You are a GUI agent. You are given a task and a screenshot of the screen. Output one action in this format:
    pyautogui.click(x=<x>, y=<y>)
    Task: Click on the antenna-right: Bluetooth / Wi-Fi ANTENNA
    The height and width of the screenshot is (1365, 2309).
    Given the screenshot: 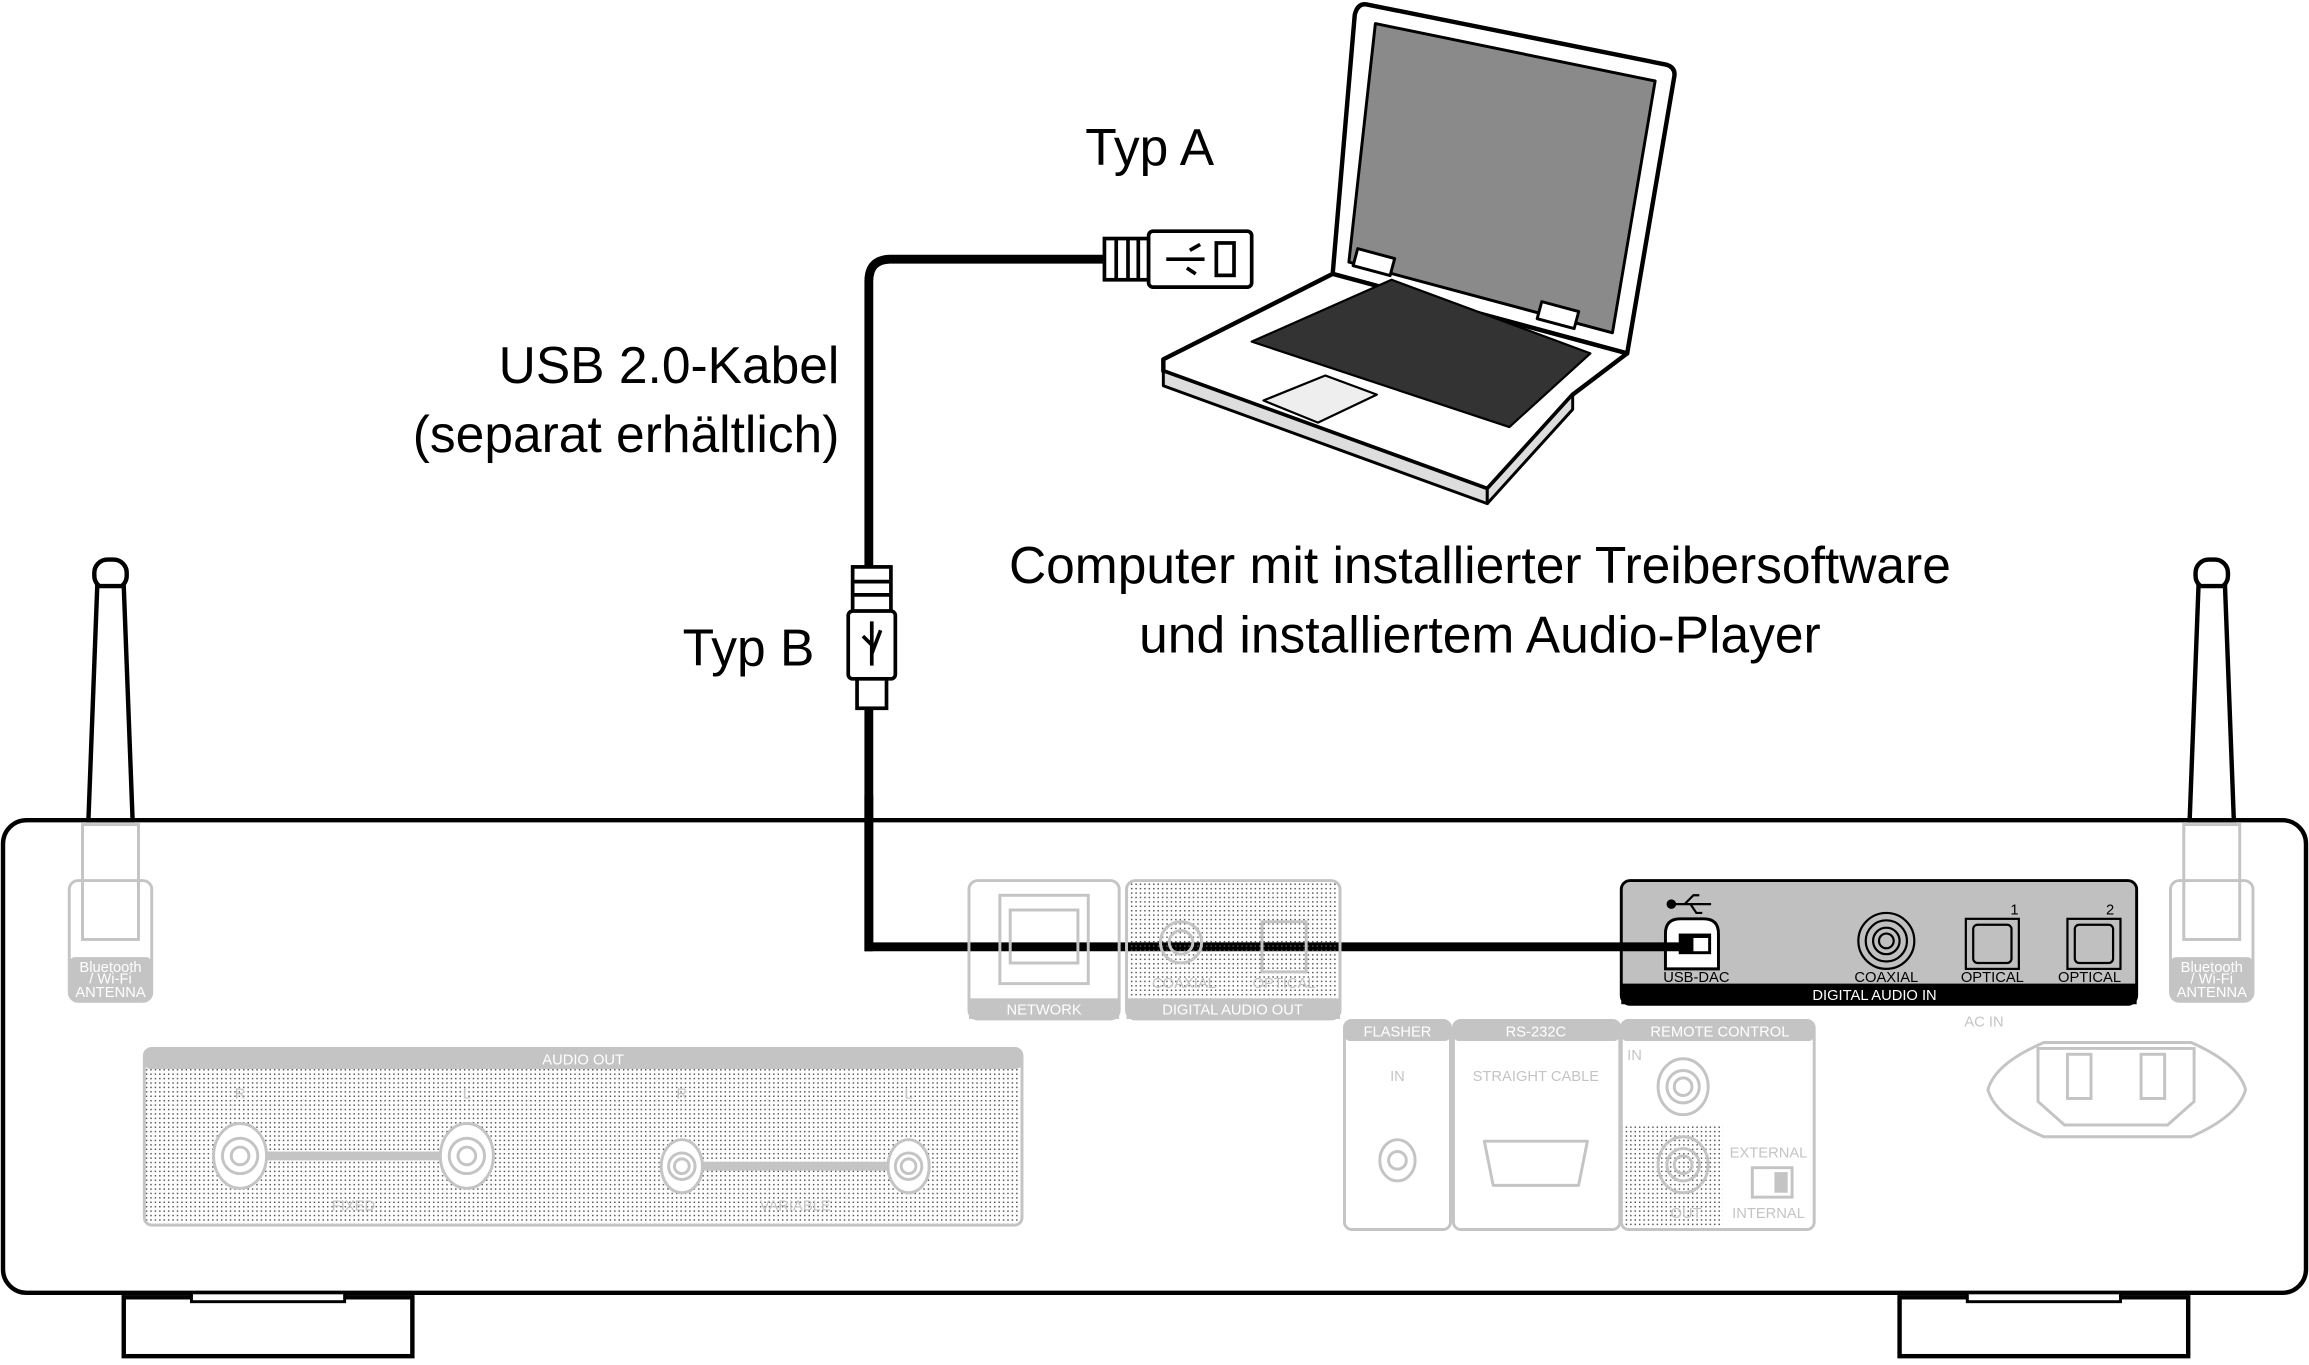 What is the action you would take?
    pyautogui.click(x=2212, y=780)
    